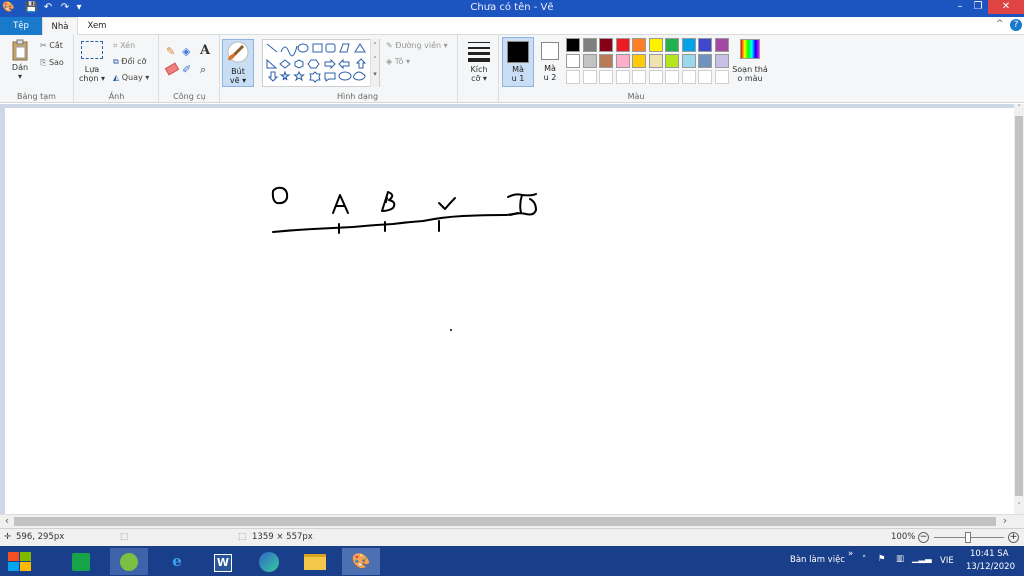  I want to click on text-tool-icon: A, so click(205, 50).